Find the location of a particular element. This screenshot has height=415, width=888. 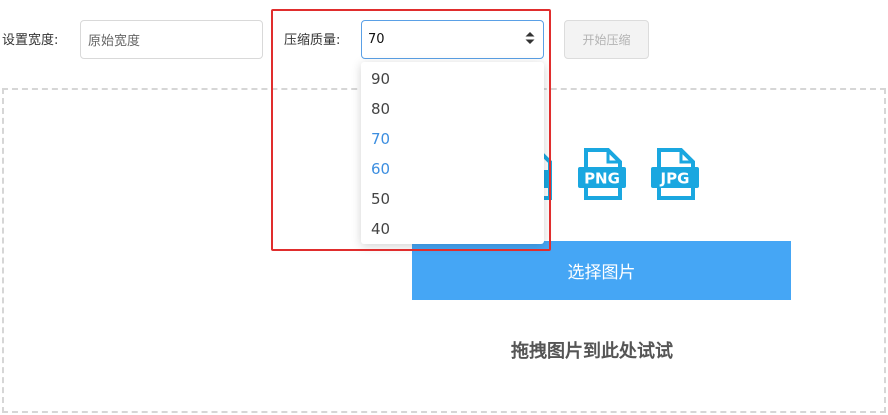

drag-hint: 拖拽图片到此处试试 is located at coordinates (592, 351).